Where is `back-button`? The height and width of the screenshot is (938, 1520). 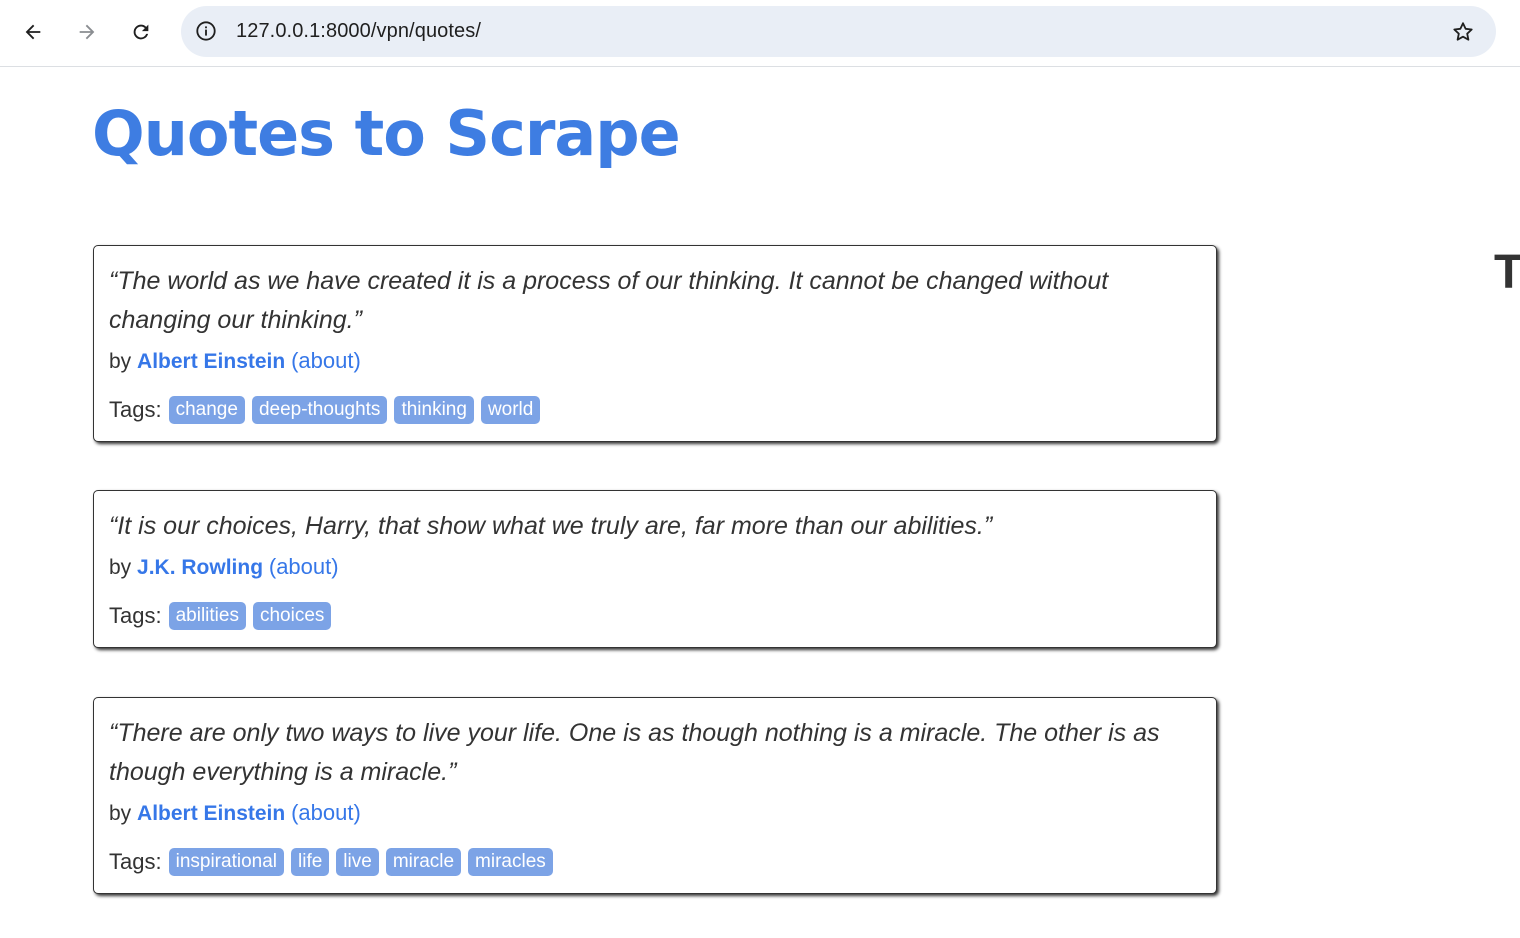
back-button is located at coordinates (33, 32).